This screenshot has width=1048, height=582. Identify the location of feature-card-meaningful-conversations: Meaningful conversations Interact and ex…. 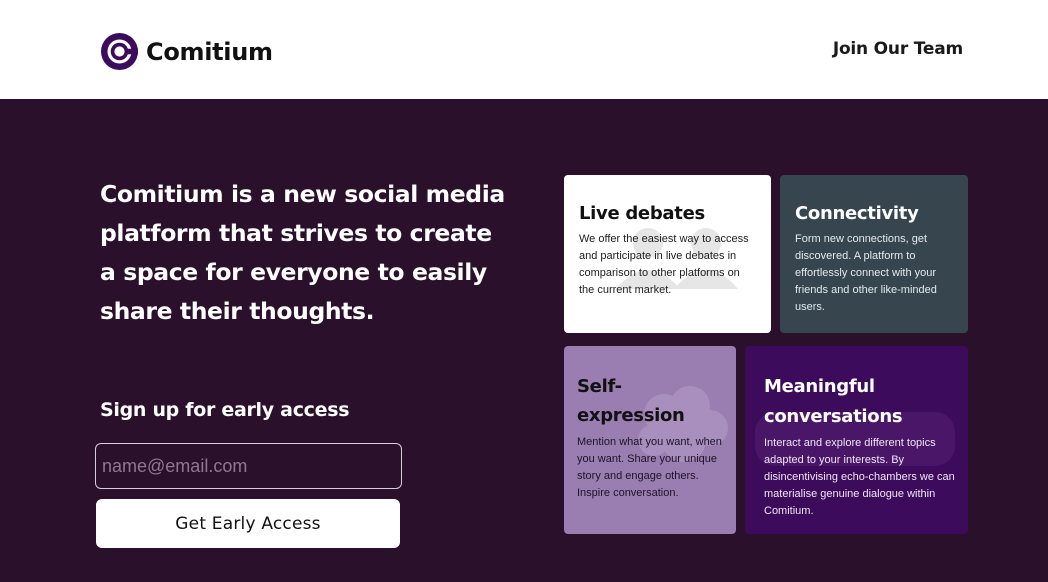
(856, 440).